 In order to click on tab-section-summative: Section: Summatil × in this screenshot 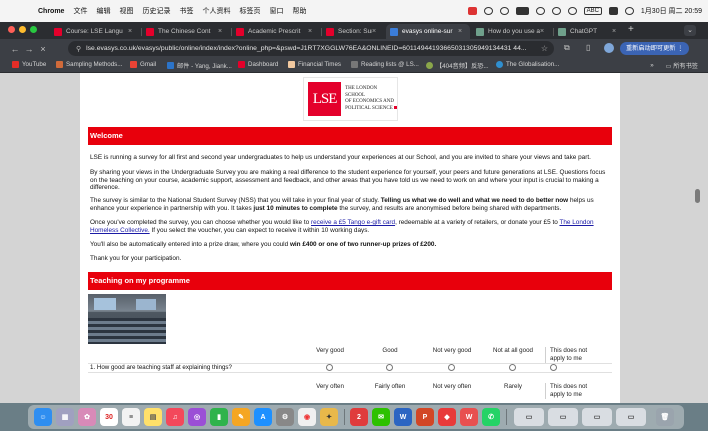, I will do `click(353, 31)`.